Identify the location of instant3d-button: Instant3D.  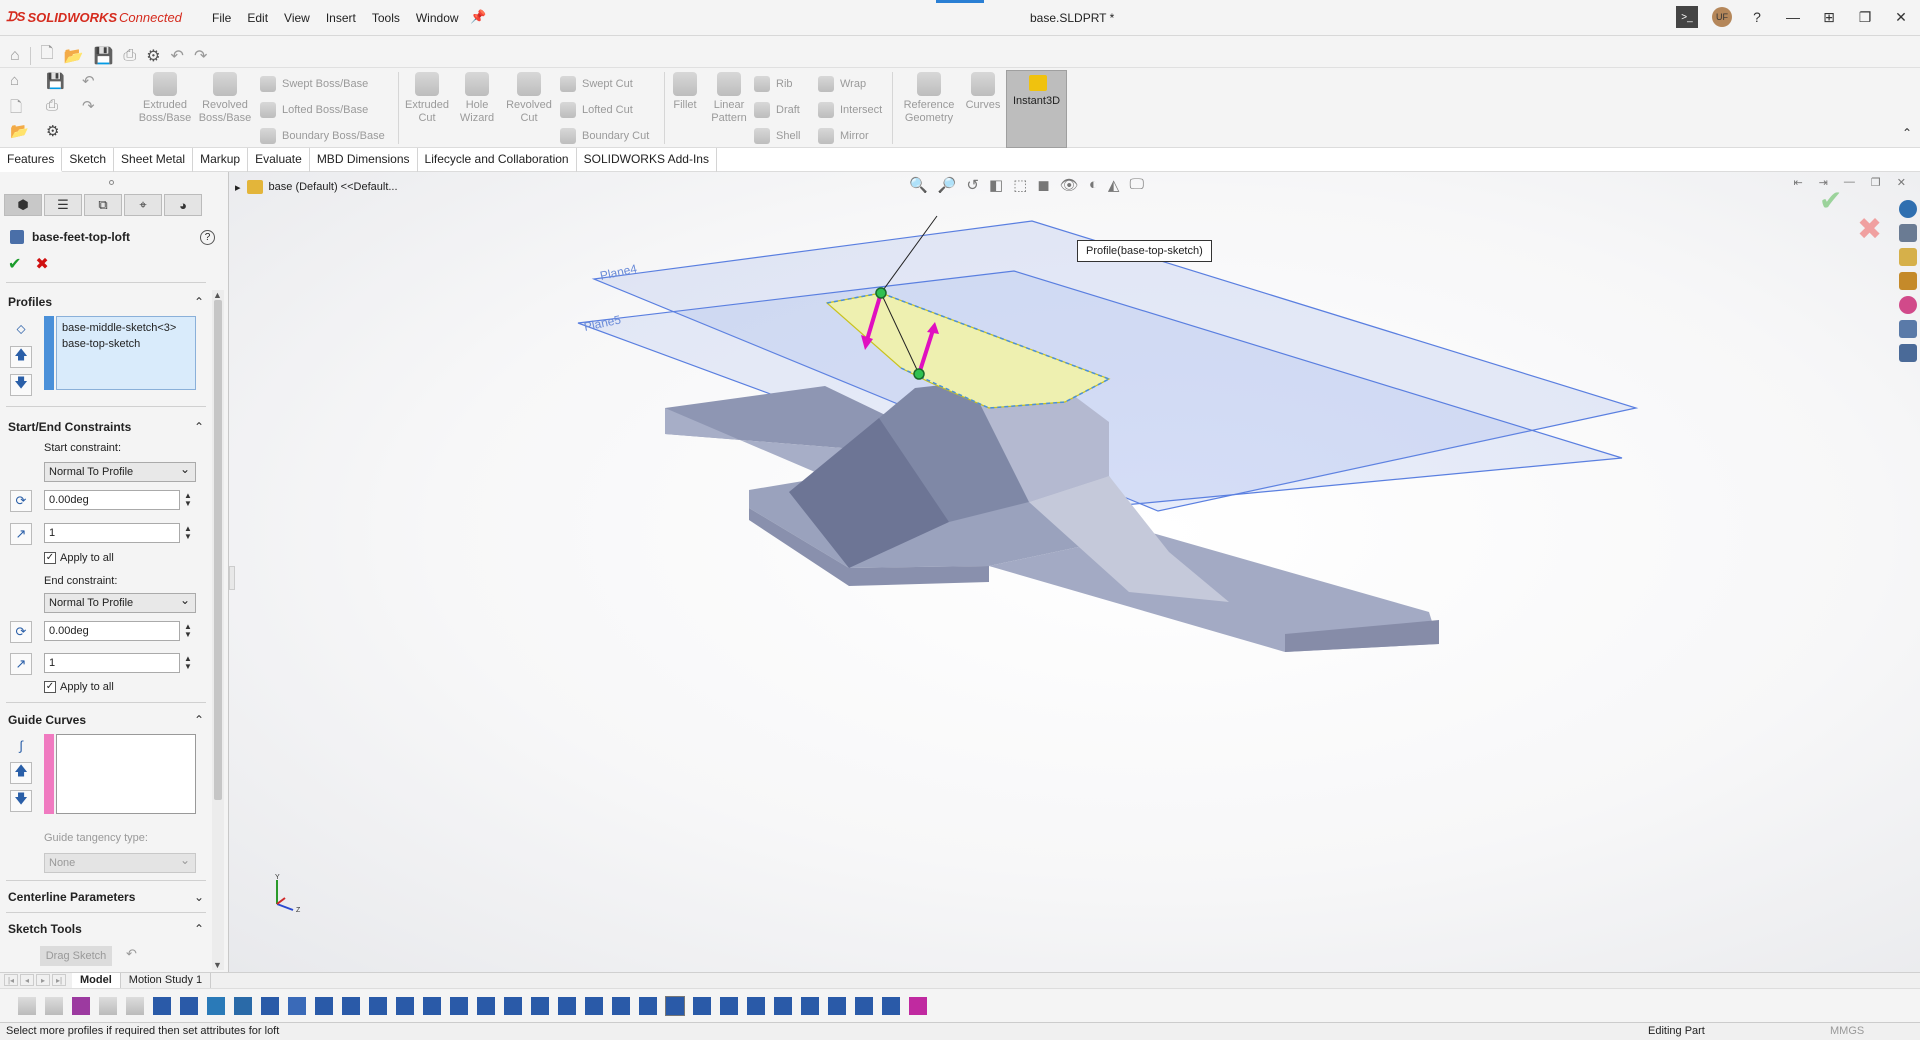
(1036, 109).